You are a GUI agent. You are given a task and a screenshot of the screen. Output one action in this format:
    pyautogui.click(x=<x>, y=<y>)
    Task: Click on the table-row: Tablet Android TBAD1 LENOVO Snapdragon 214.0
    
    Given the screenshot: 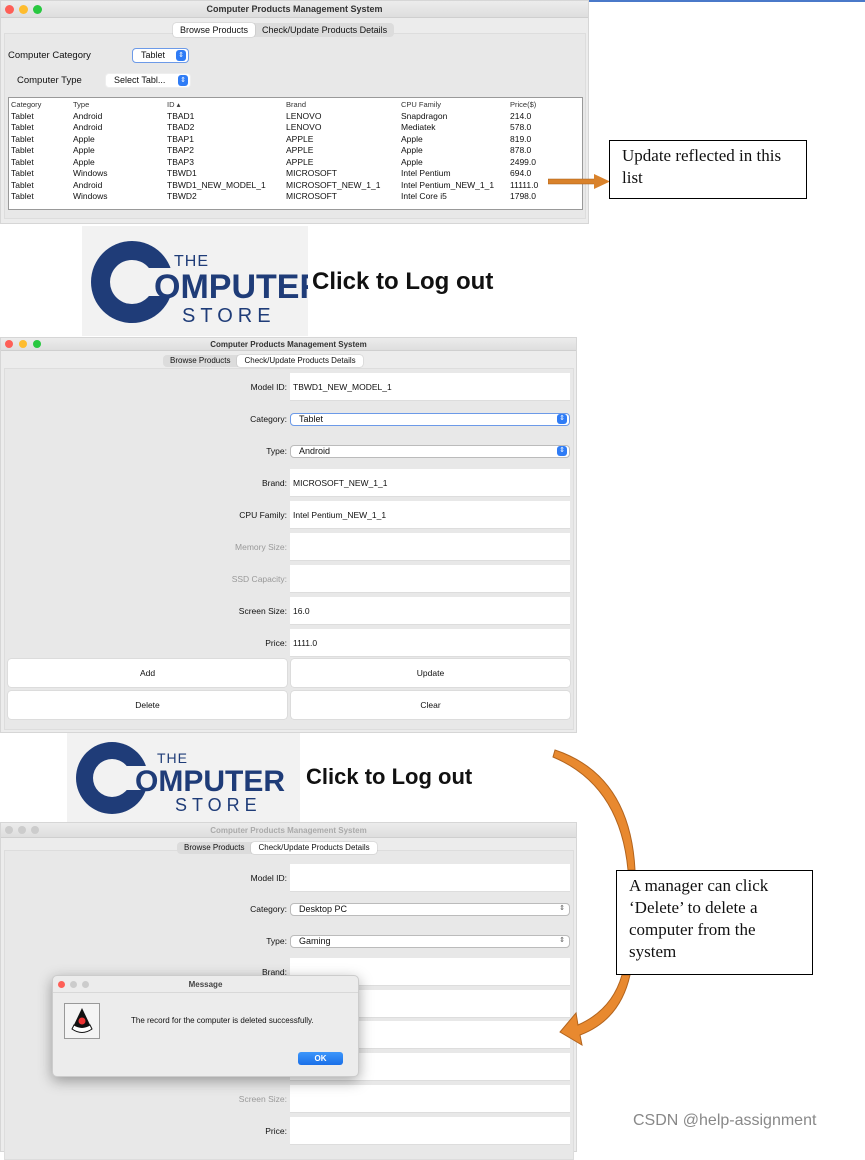 What is the action you would take?
    pyautogui.click(x=295, y=117)
    